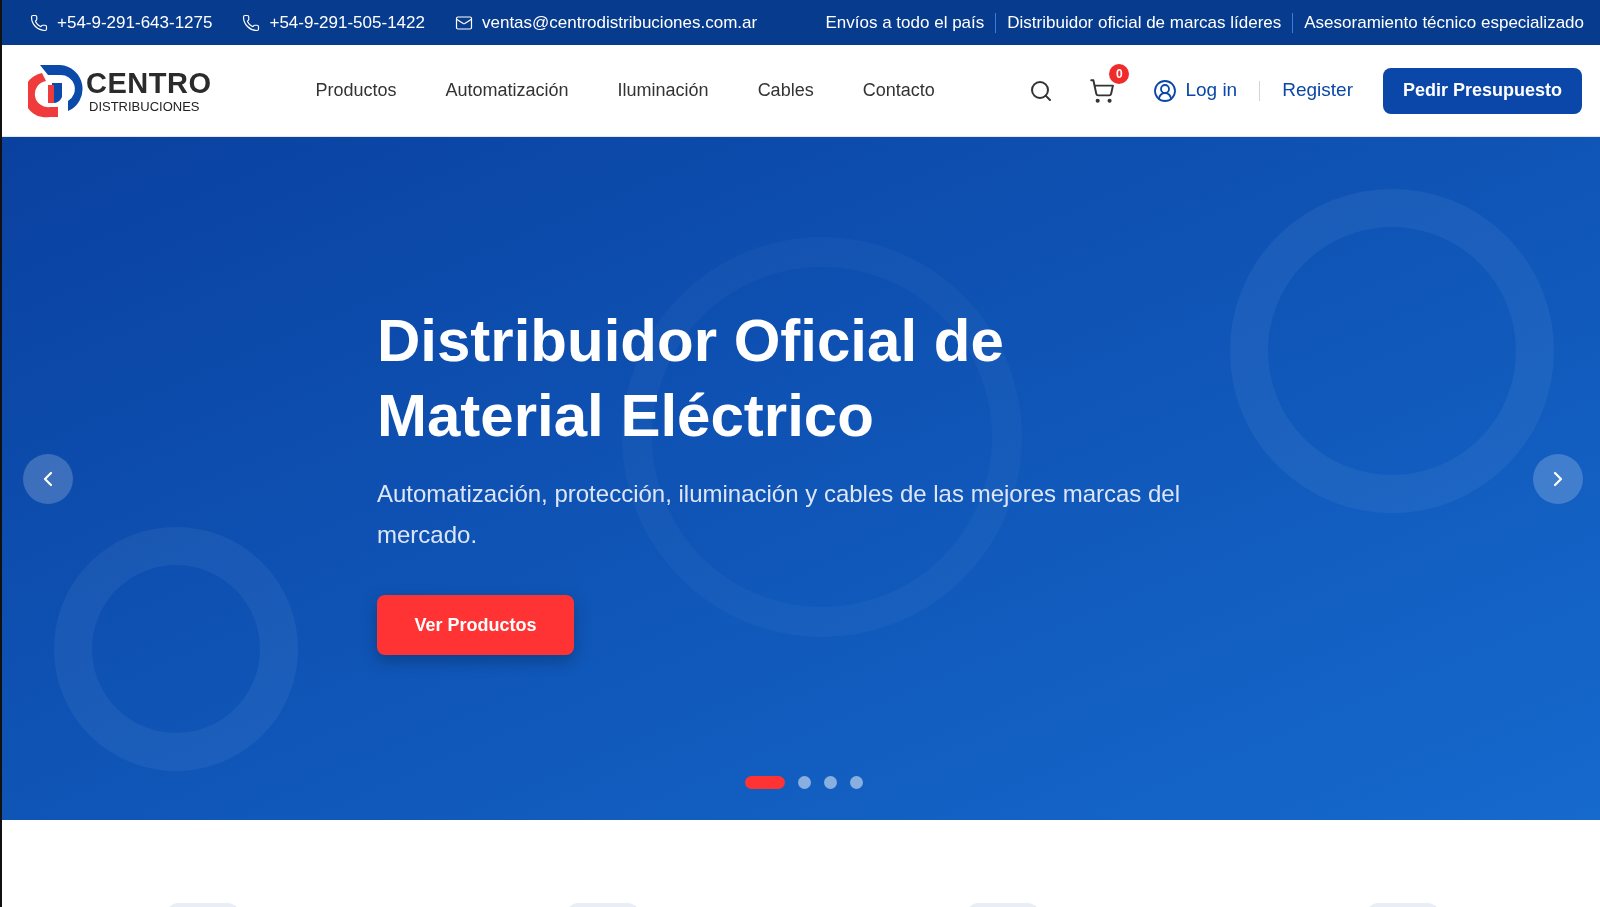  I want to click on phone-link: +54-9-291-643-1275, so click(135, 22).